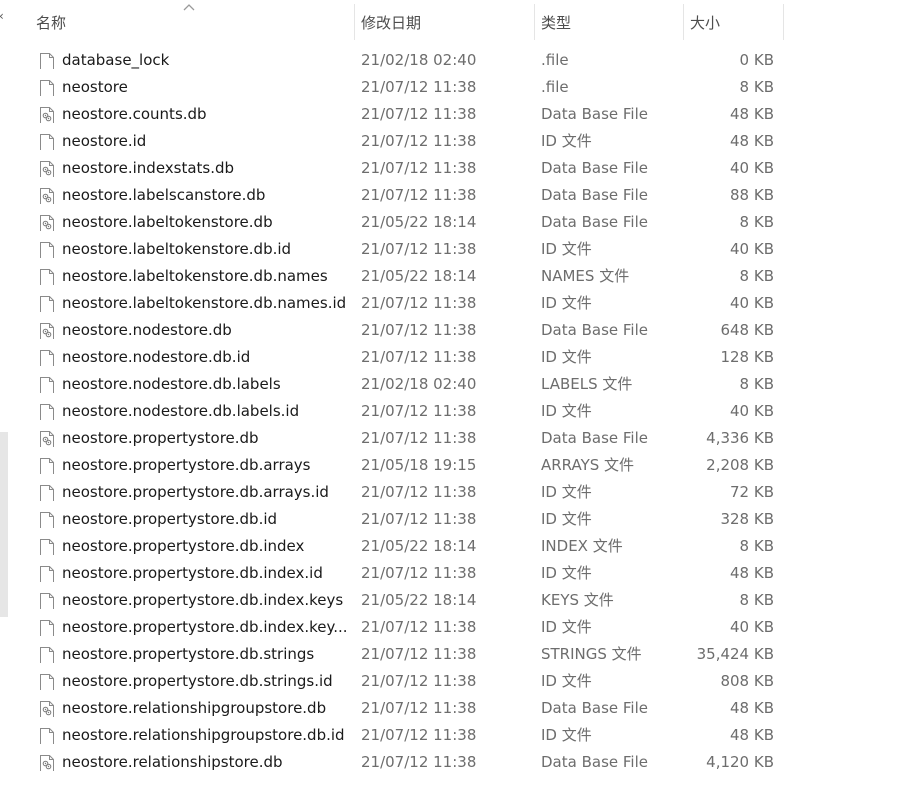 The width and height of the screenshot is (917, 790). Describe the element at coordinates (171, 384) in the screenshot. I see `file-name: neostore.nodestore.db.labels` at that location.